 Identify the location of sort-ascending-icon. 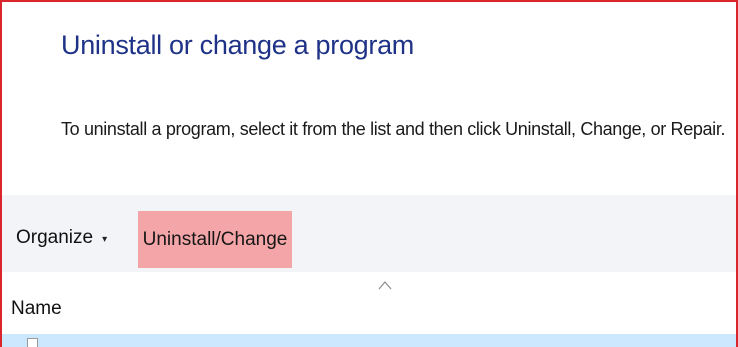
(385, 285).